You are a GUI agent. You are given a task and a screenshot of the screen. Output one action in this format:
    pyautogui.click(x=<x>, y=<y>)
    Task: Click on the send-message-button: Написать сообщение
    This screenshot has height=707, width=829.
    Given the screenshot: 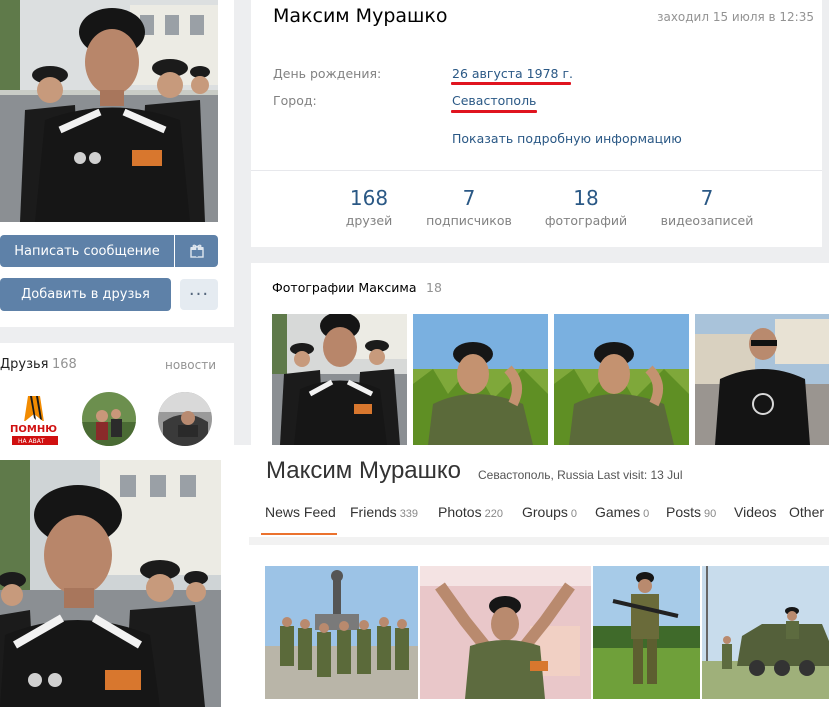 What is the action you would take?
    pyautogui.click(x=87, y=251)
    